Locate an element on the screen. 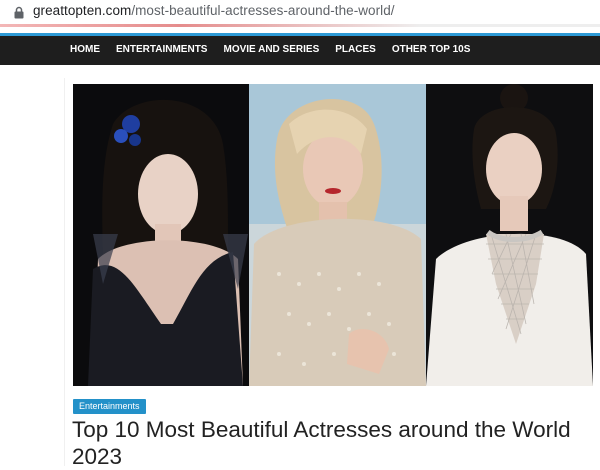  url-domain: greattopten.com is located at coordinates (82, 10).